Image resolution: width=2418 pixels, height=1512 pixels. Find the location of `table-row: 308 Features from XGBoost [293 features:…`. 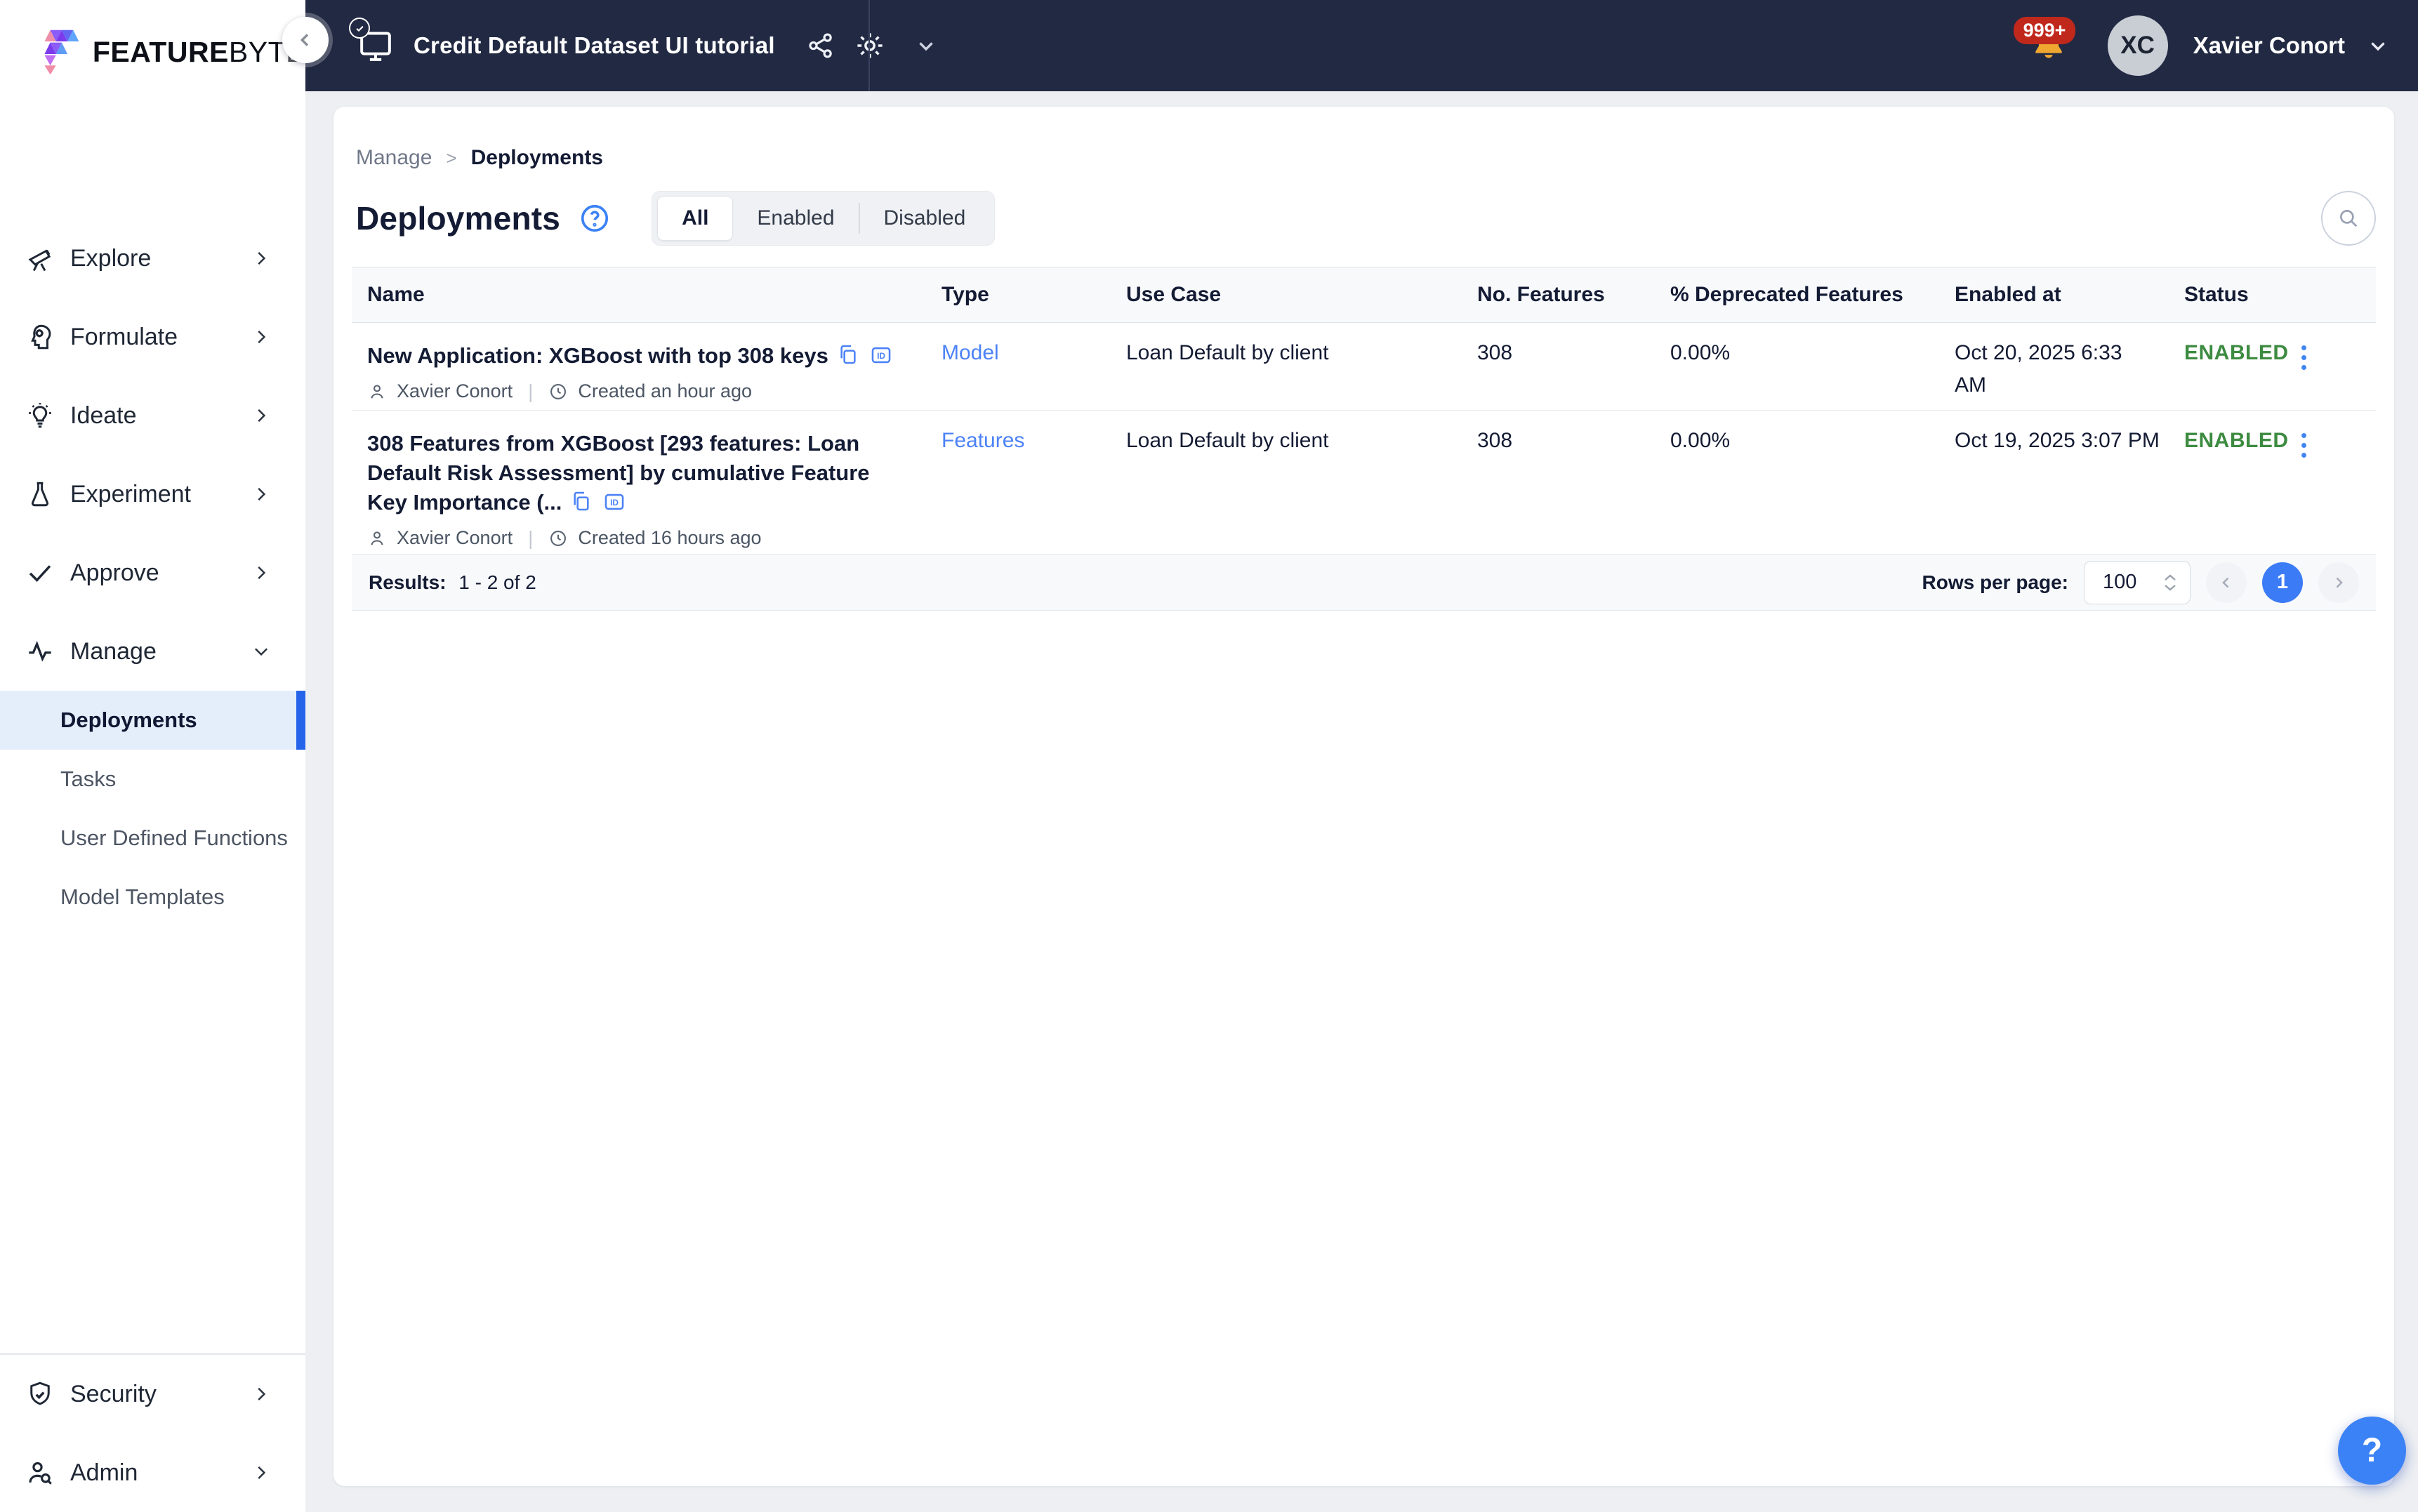

table-row: 308 Features from XGBoost [293 features:… is located at coordinates (1364, 483).